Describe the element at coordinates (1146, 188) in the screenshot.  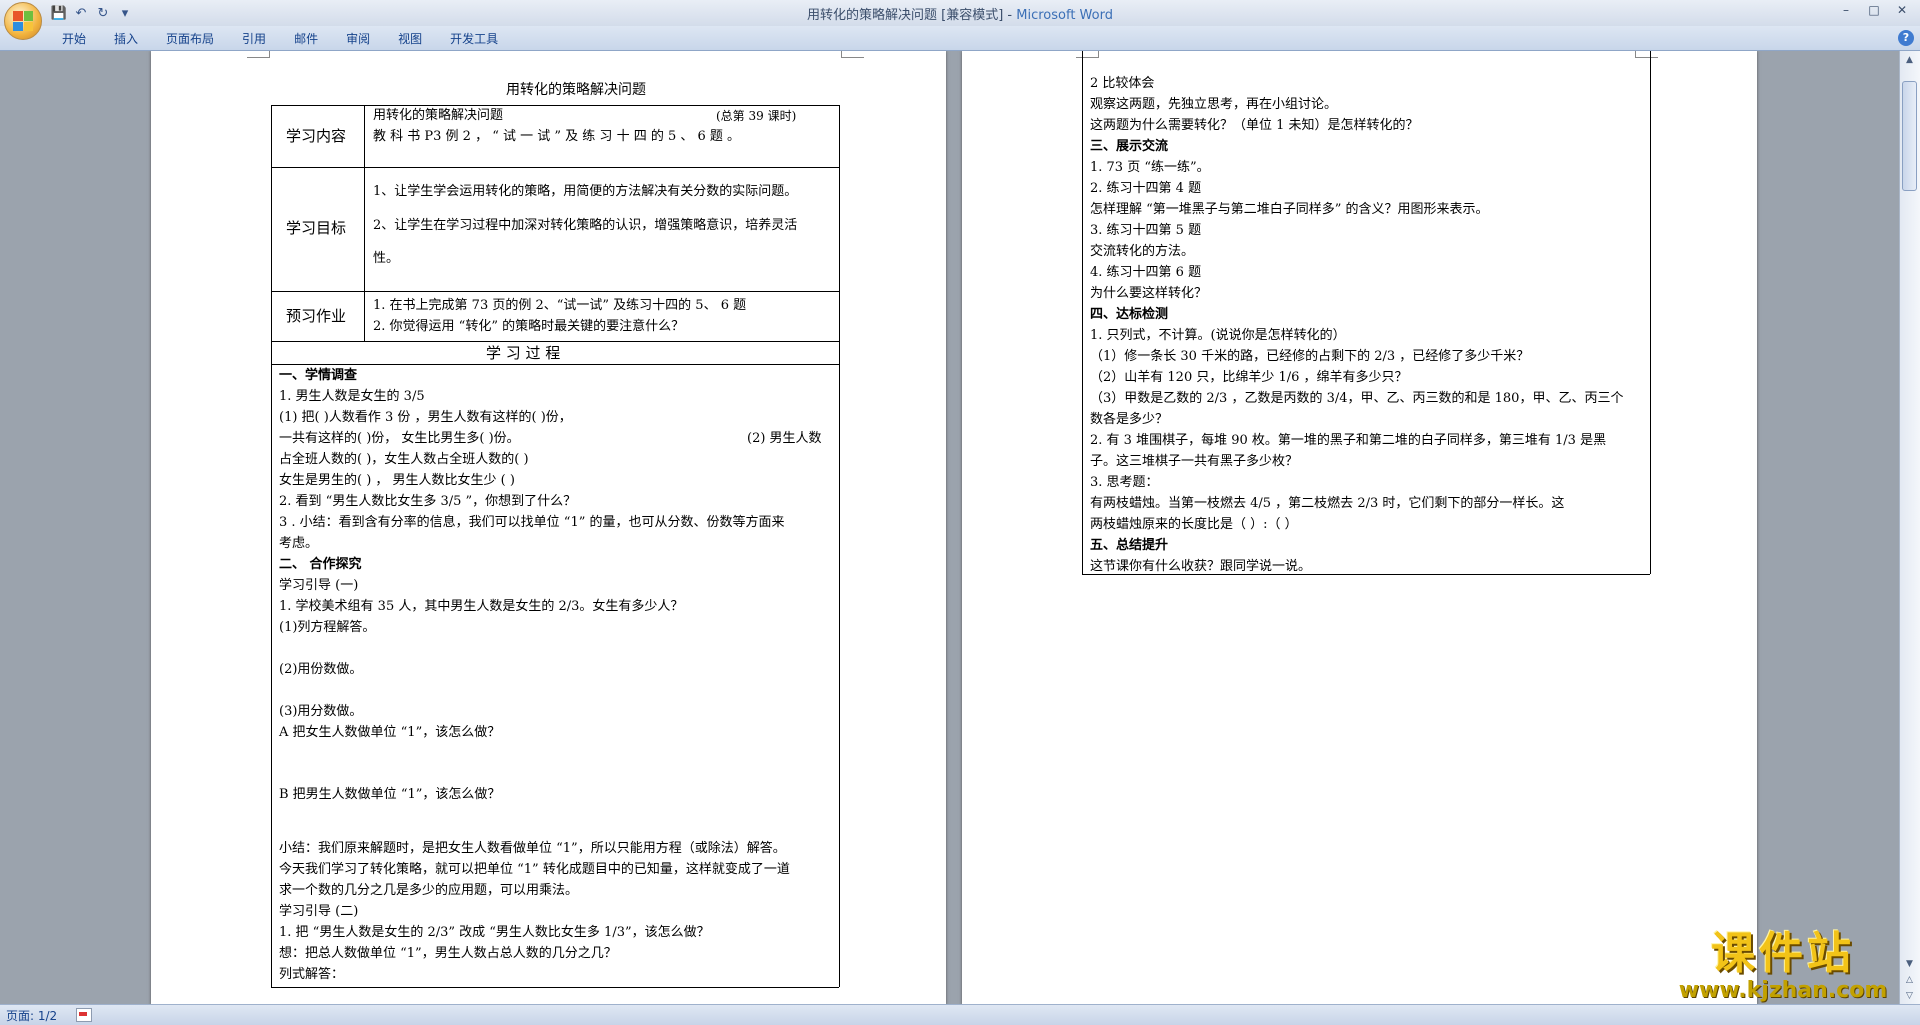
I see `body-line: 2. 练习十四第 4 题` at that location.